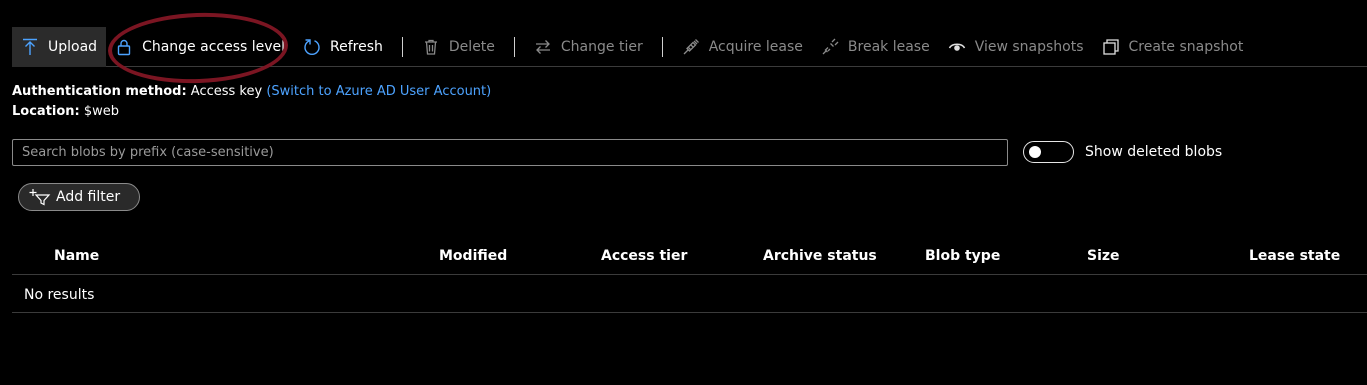  I want to click on refresh-label: Refresh, so click(356, 46).